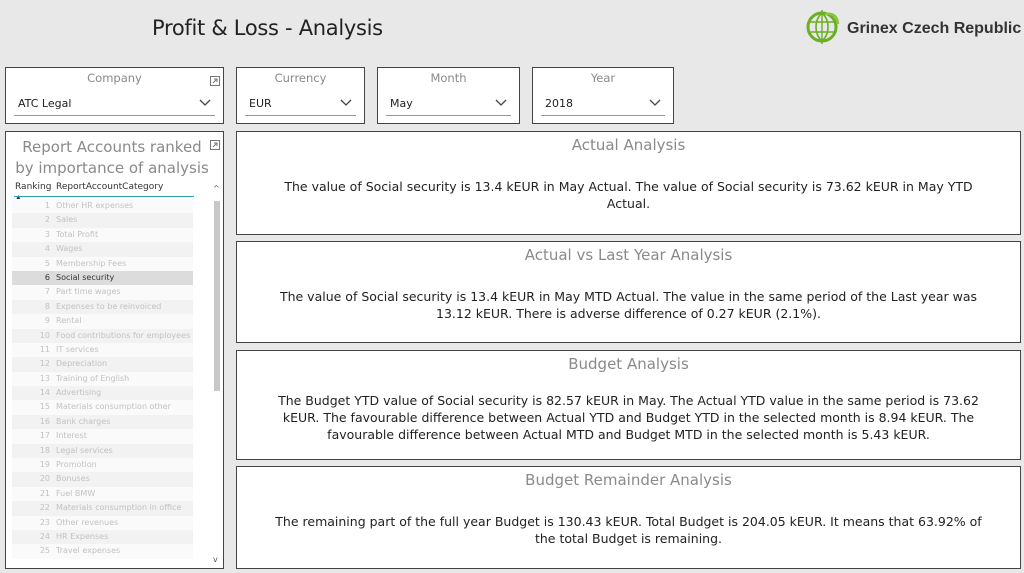  Describe the element at coordinates (102, 249) in the screenshot. I see `table-row: 4 Wages` at that location.